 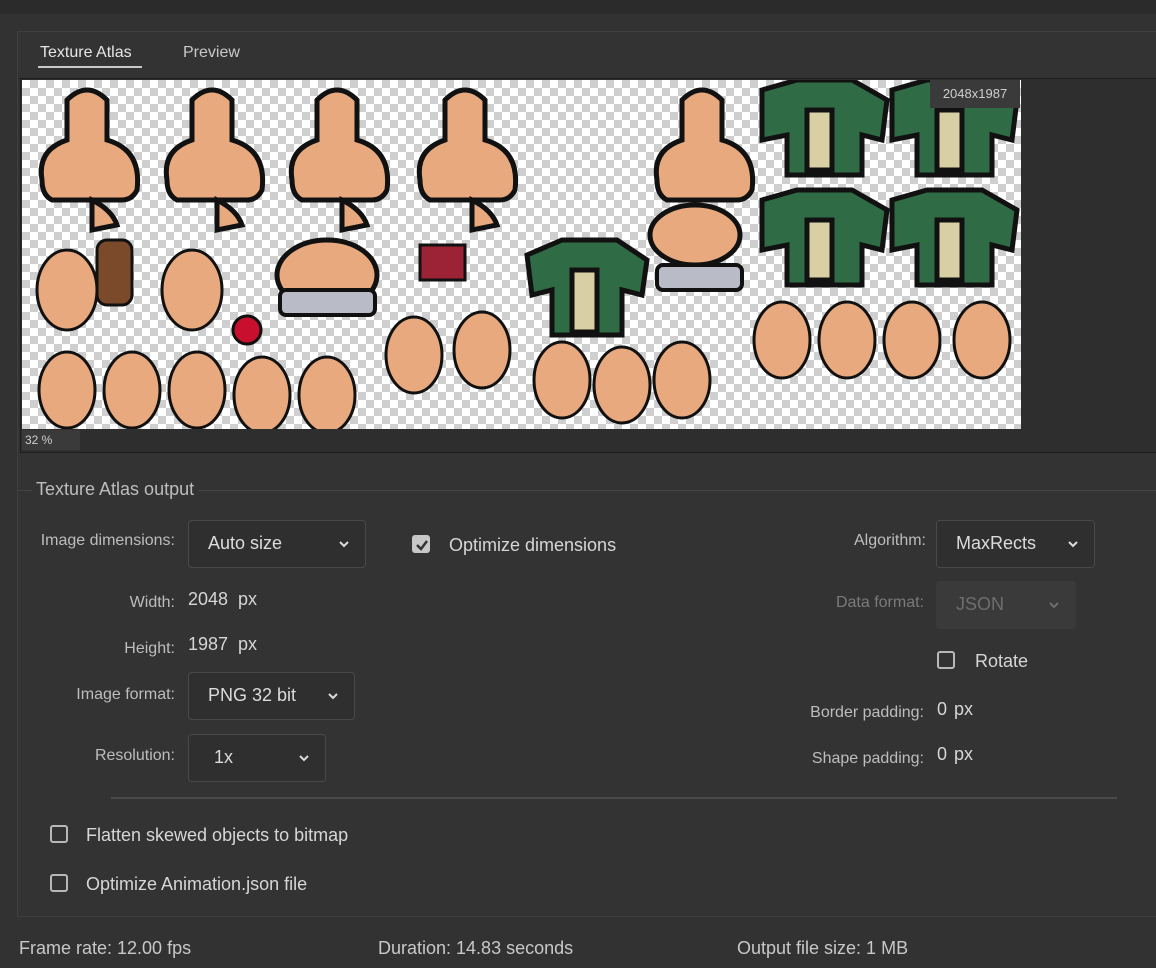 What do you see at coordinates (867, 712) in the screenshot?
I see `border-padding-label: Border padding:` at bounding box center [867, 712].